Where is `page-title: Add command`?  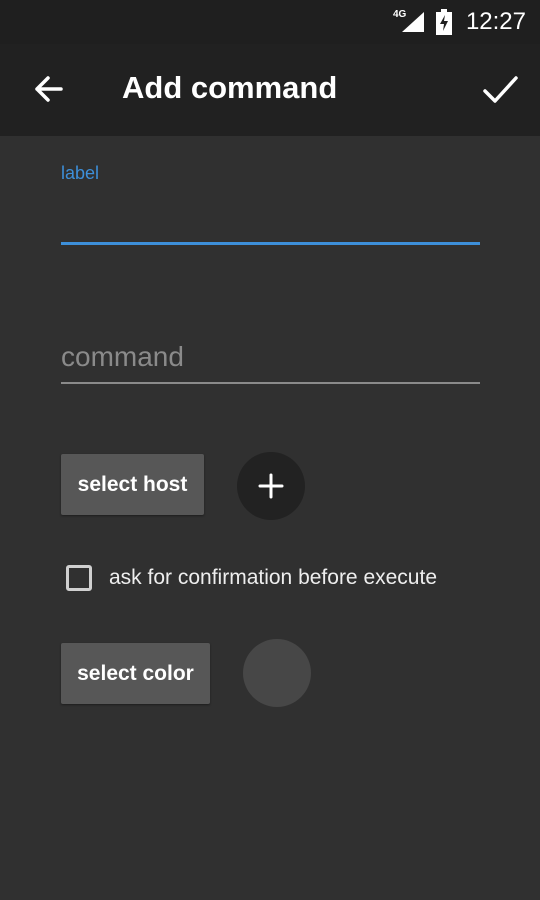 page-title: Add command is located at coordinates (230, 87).